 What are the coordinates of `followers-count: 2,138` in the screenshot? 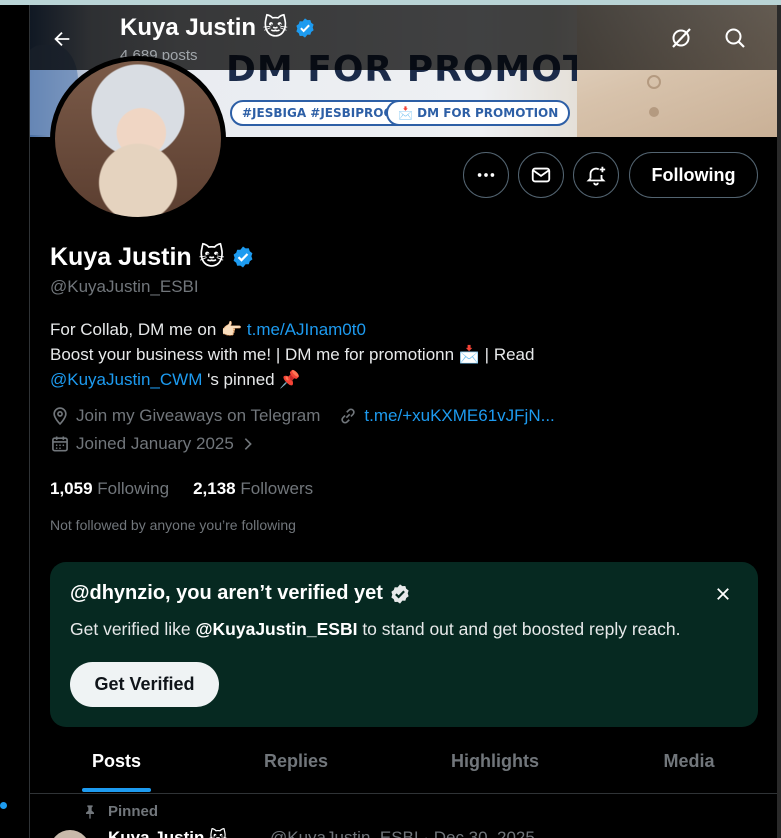 It's located at (214, 488).